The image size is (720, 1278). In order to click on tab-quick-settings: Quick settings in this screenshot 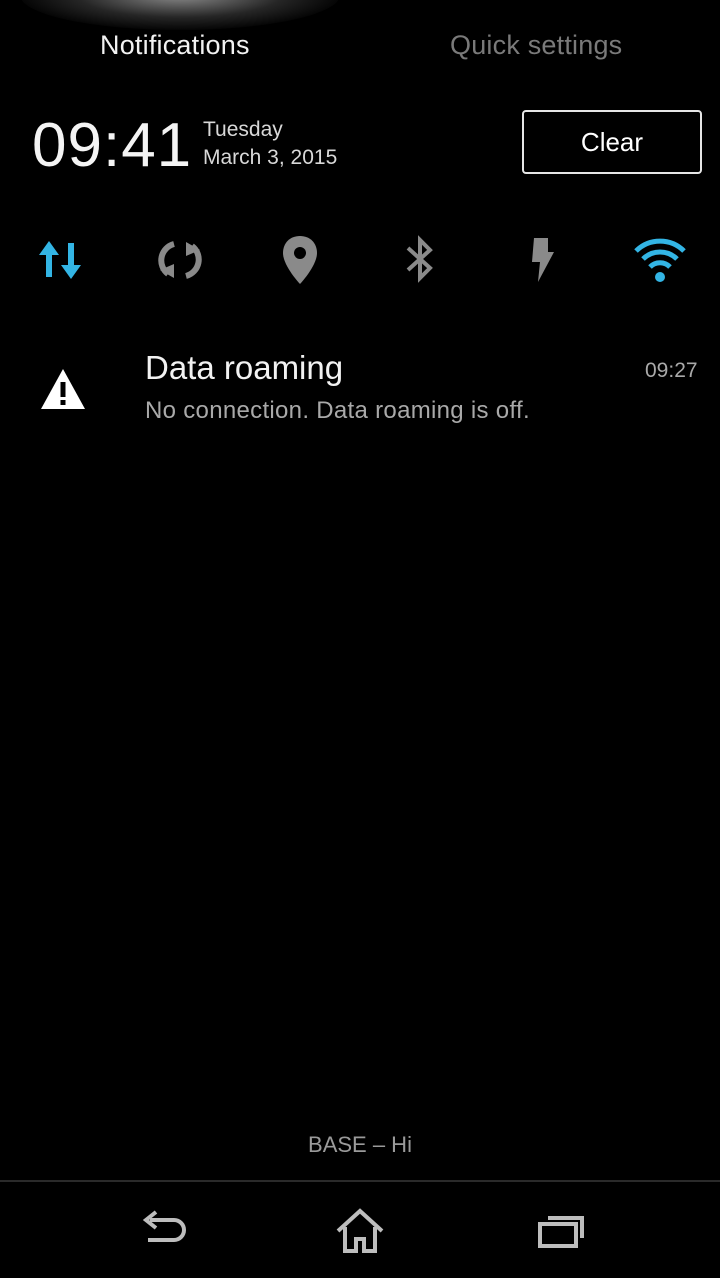, I will do `click(536, 45)`.